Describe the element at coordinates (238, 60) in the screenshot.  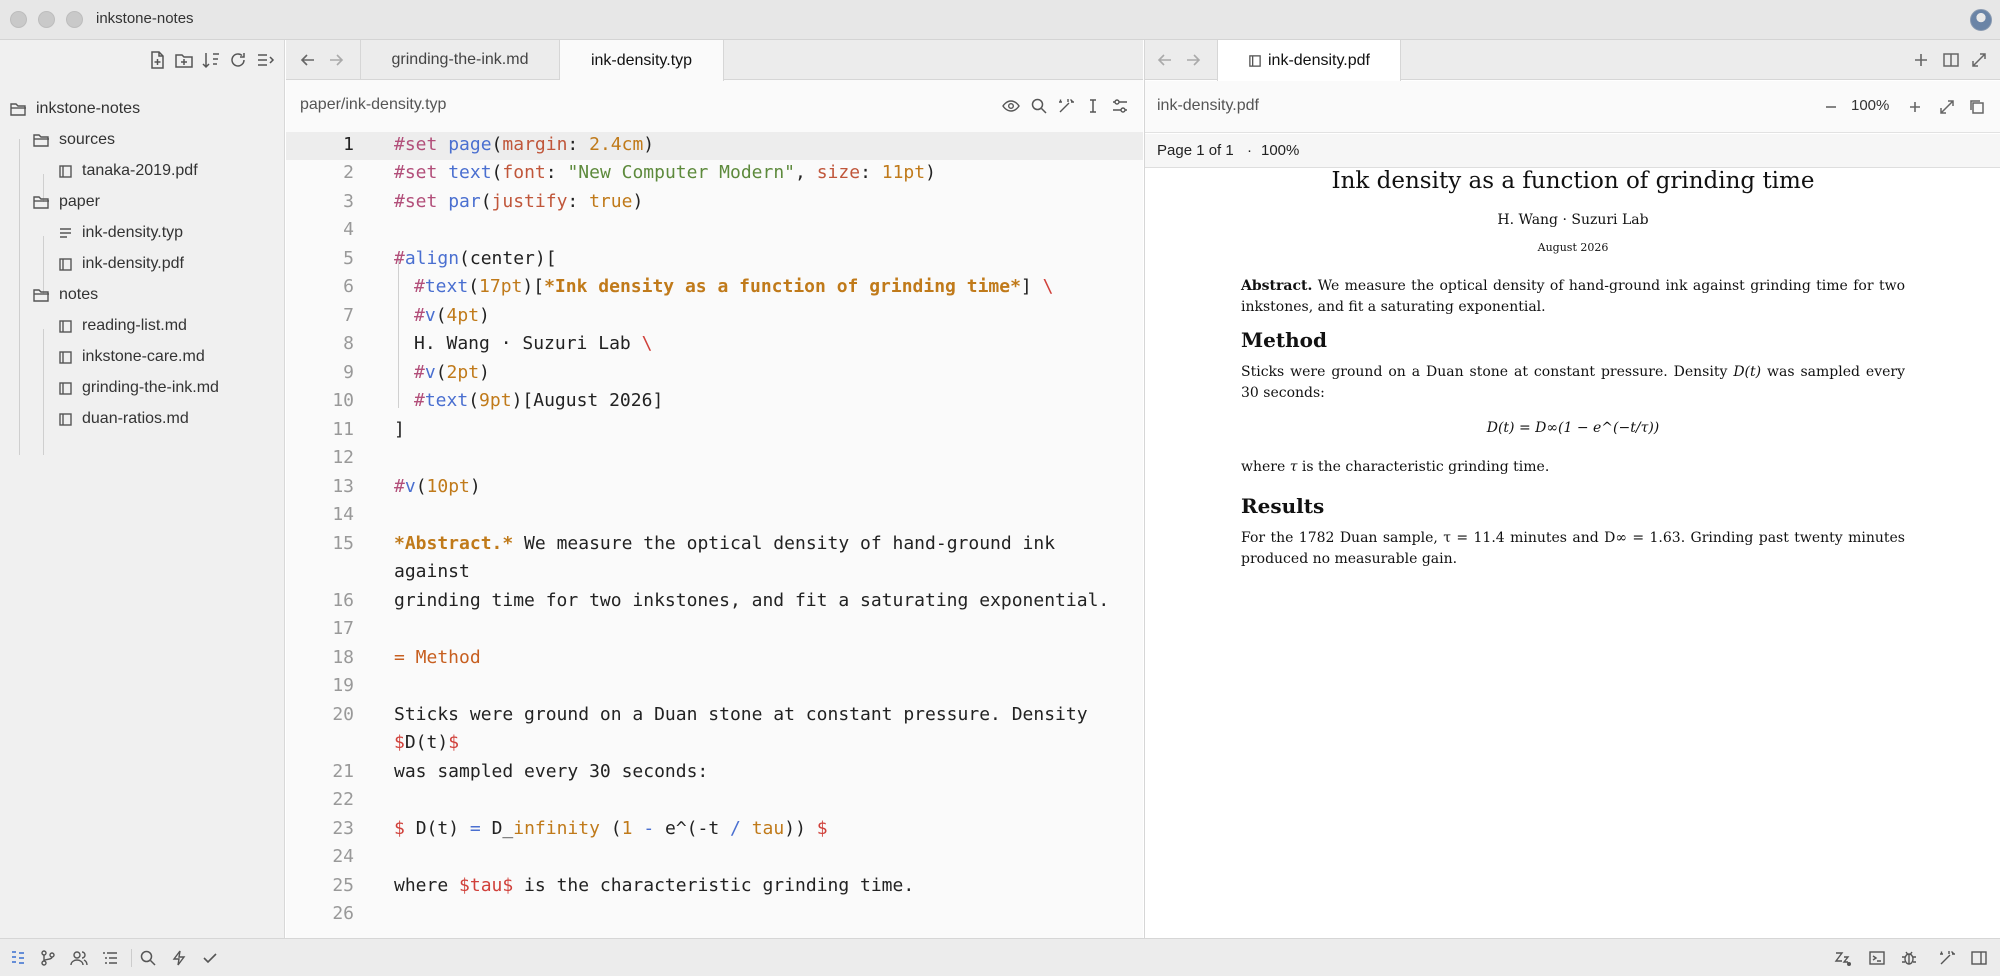
I see `refresh-icon` at that location.